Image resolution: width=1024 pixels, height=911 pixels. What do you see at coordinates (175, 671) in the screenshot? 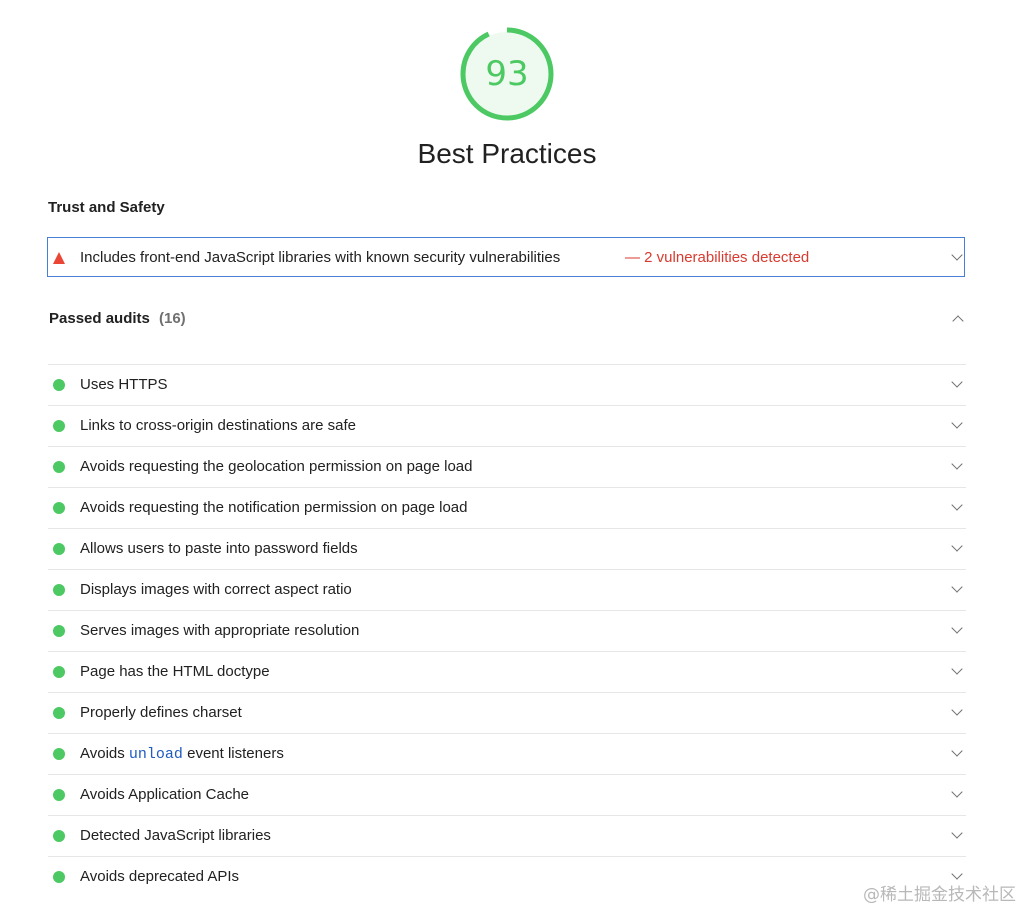
I see `audit-title: Page has the HTML doctype` at bounding box center [175, 671].